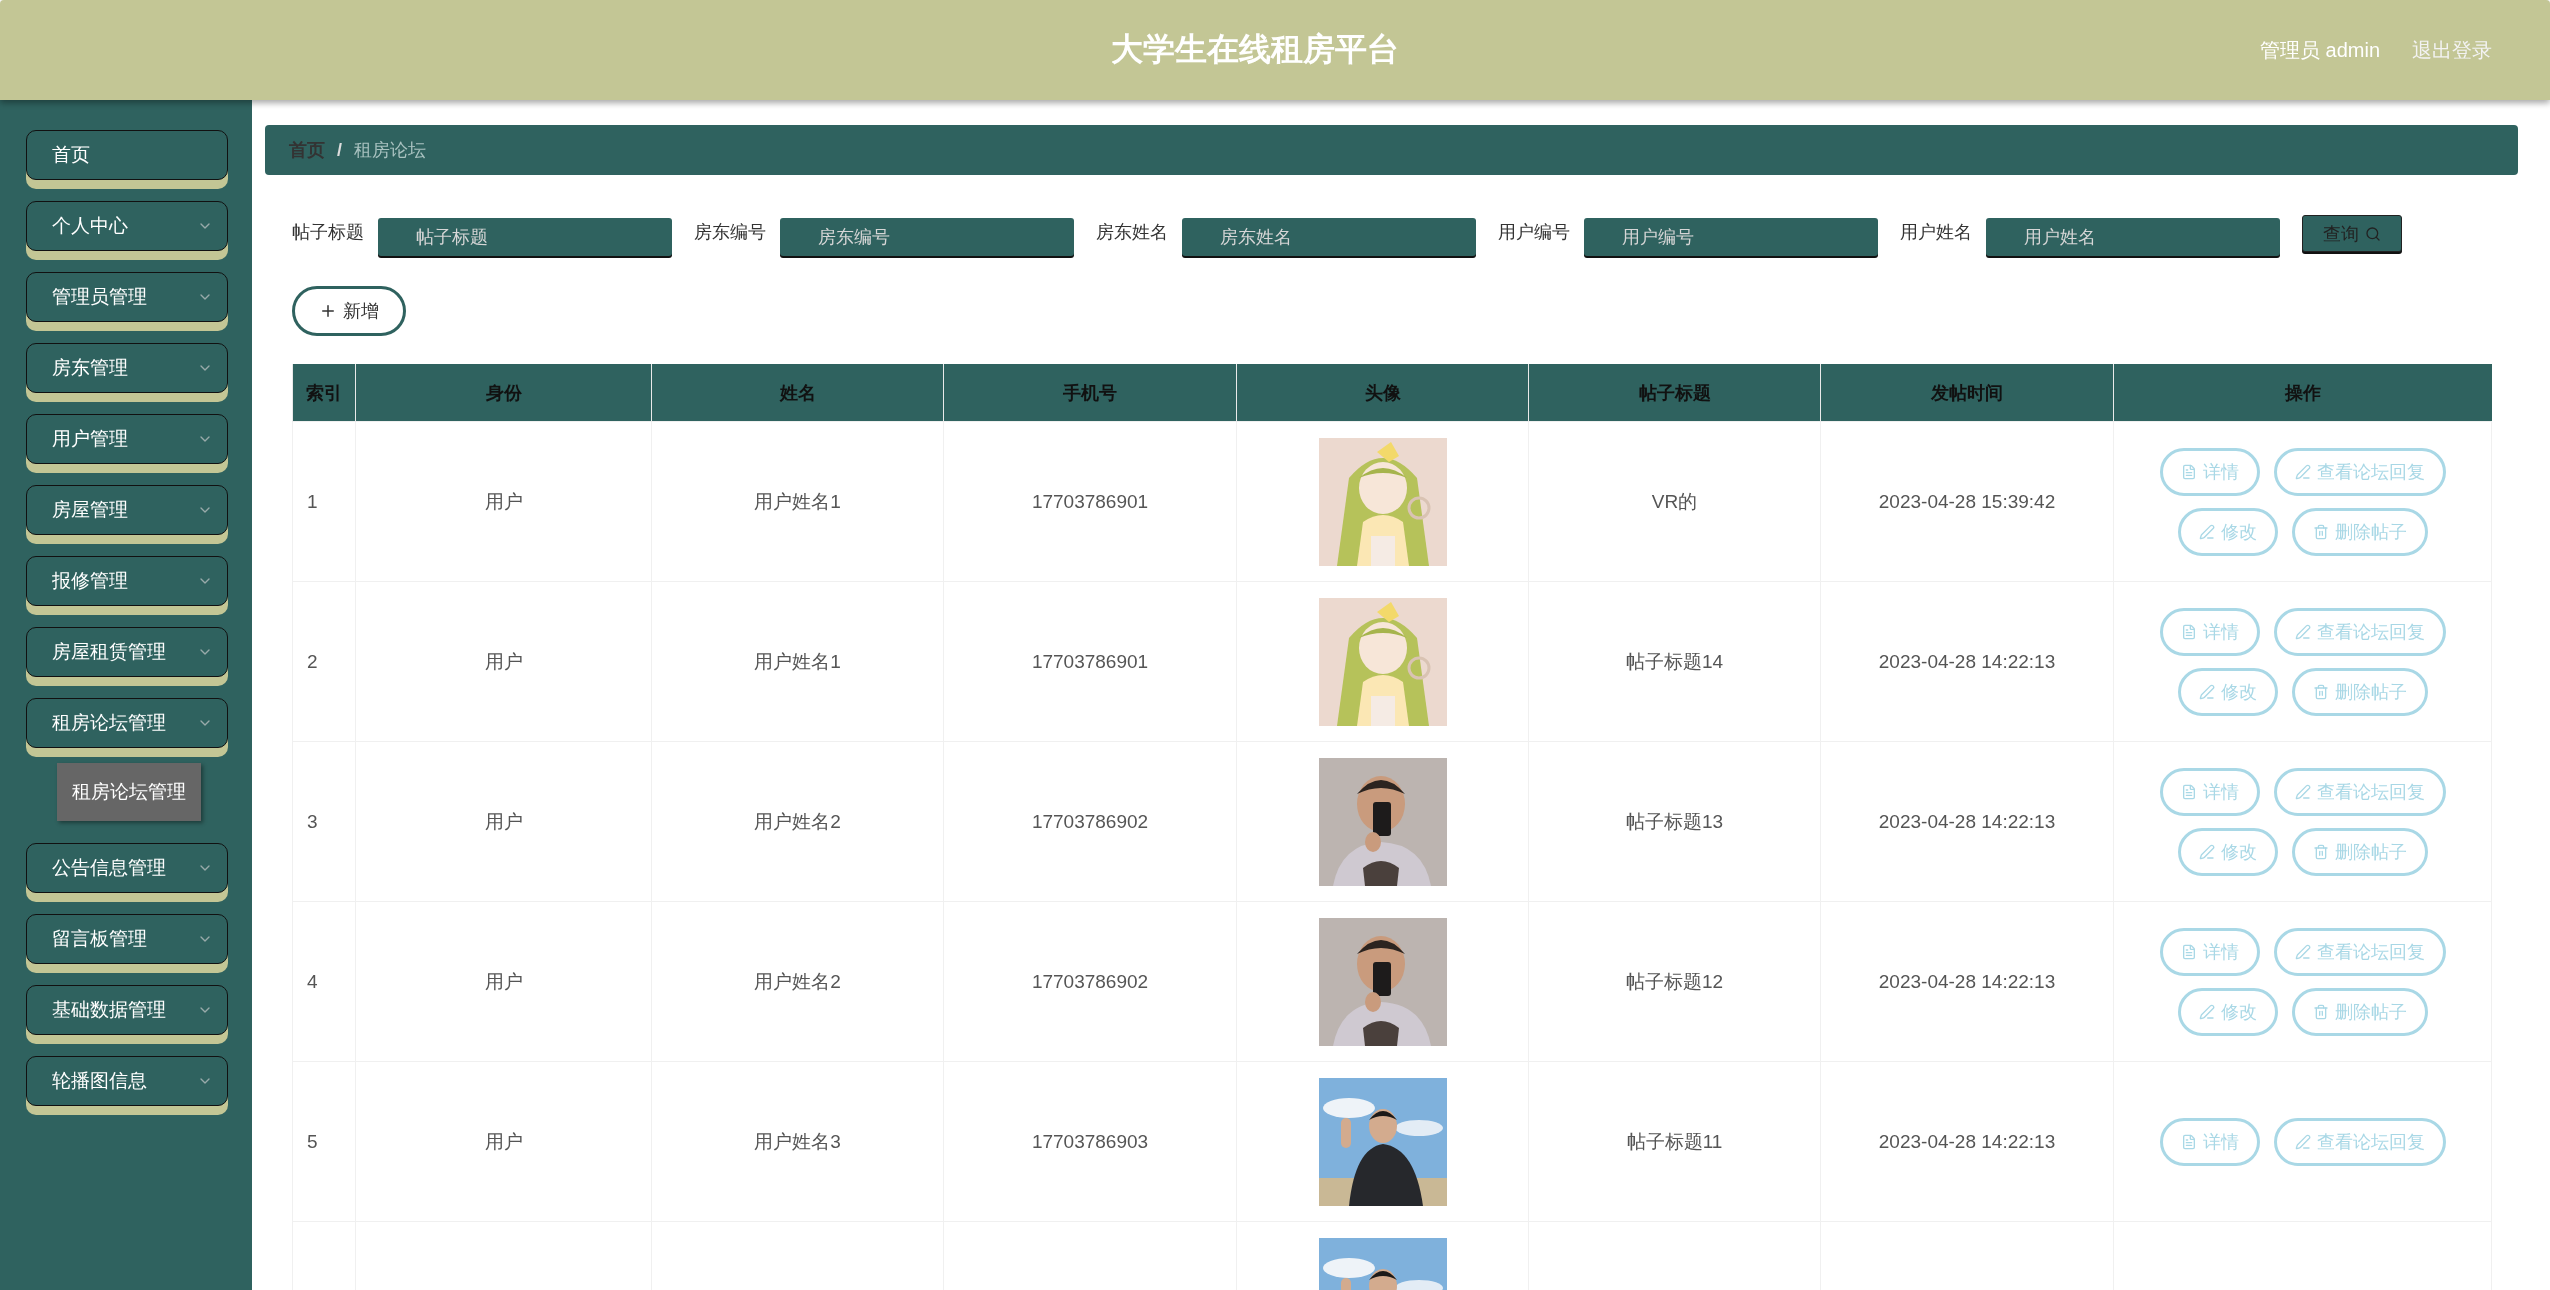 This screenshot has width=2550, height=1290. Describe the element at coordinates (1534, 232) in the screenshot. I see `field-label: 用户编号` at that location.